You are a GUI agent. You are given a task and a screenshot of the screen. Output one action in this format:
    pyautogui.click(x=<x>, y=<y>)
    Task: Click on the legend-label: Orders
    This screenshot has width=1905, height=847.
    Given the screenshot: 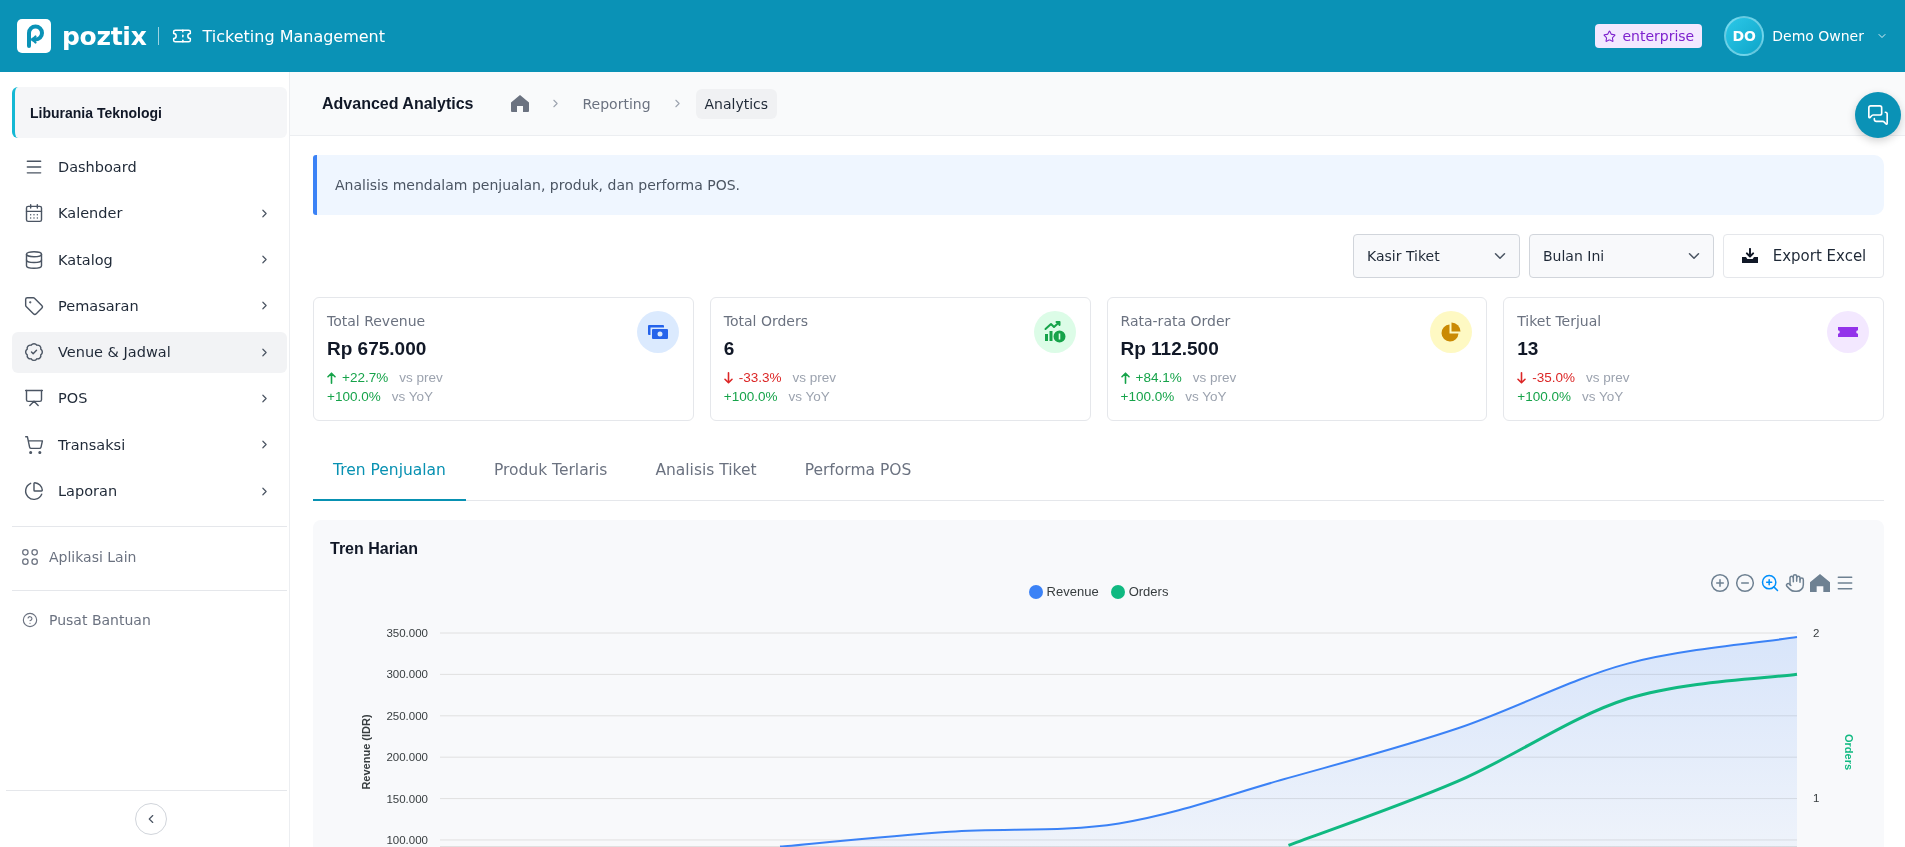 What is the action you would take?
    pyautogui.click(x=1148, y=591)
    